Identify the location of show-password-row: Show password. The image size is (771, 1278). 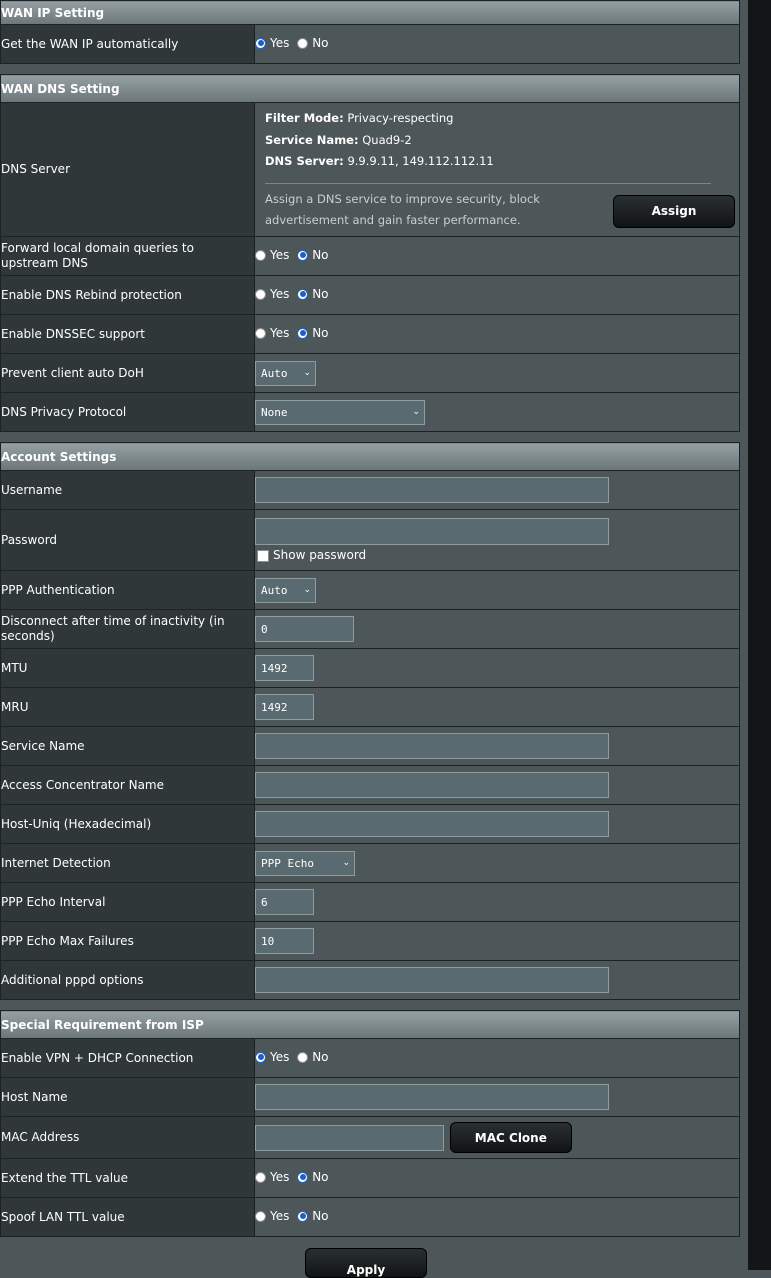
(498, 555).